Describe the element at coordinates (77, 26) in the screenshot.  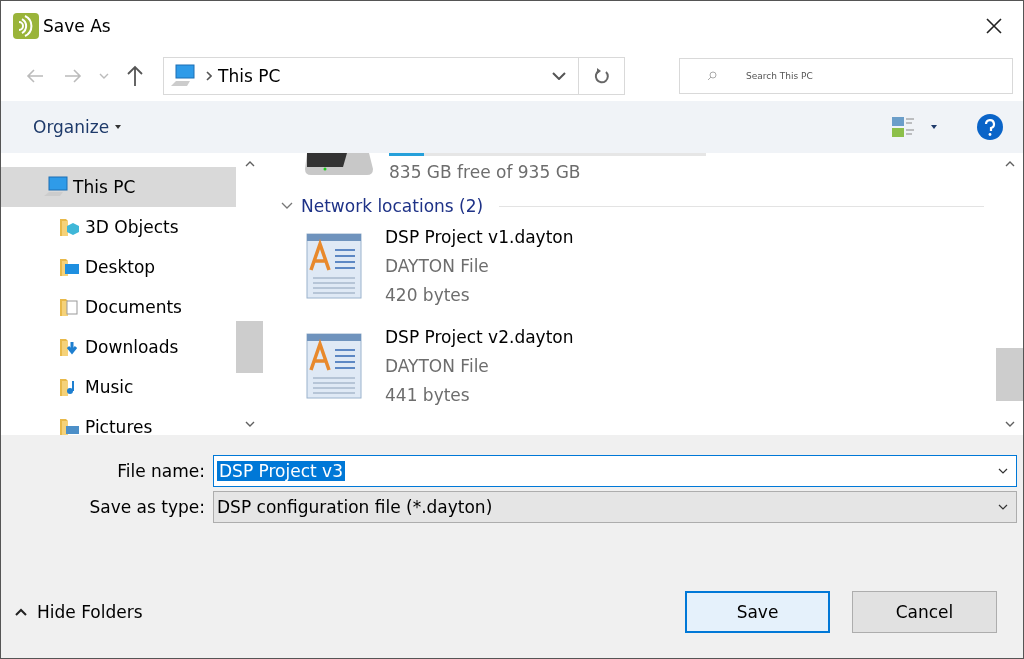
I see `window-title: Save As` at that location.